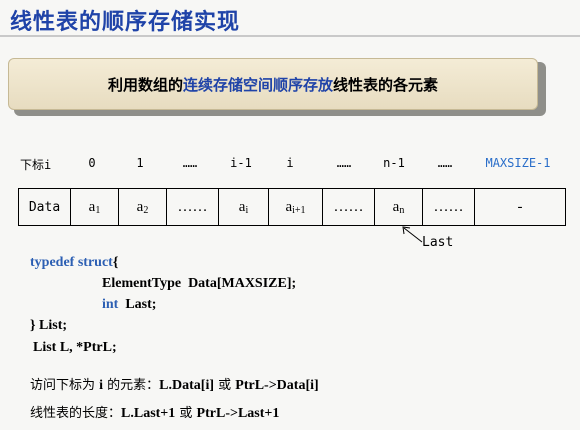 The width and height of the screenshot is (580, 430). I want to click on title-divider, so click(290, 36).